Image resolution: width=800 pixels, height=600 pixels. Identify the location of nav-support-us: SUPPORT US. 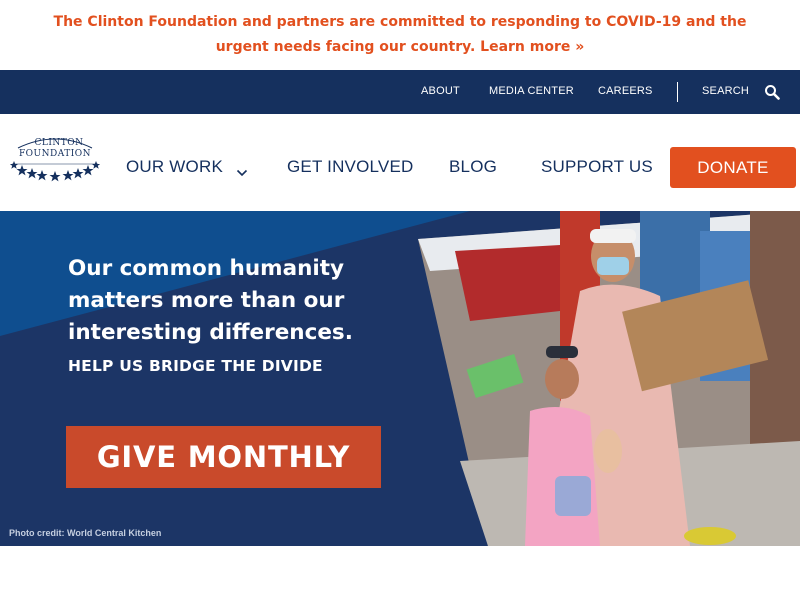
(597, 167).